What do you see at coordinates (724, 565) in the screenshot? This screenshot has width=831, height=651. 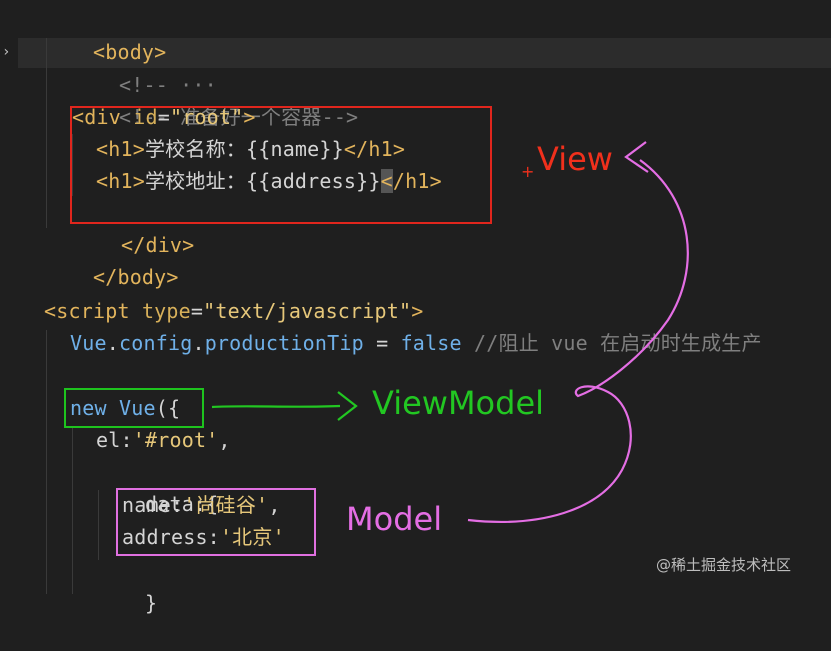 I see `watermark: @稀土掘金技术社区` at bounding box center [724, 565].